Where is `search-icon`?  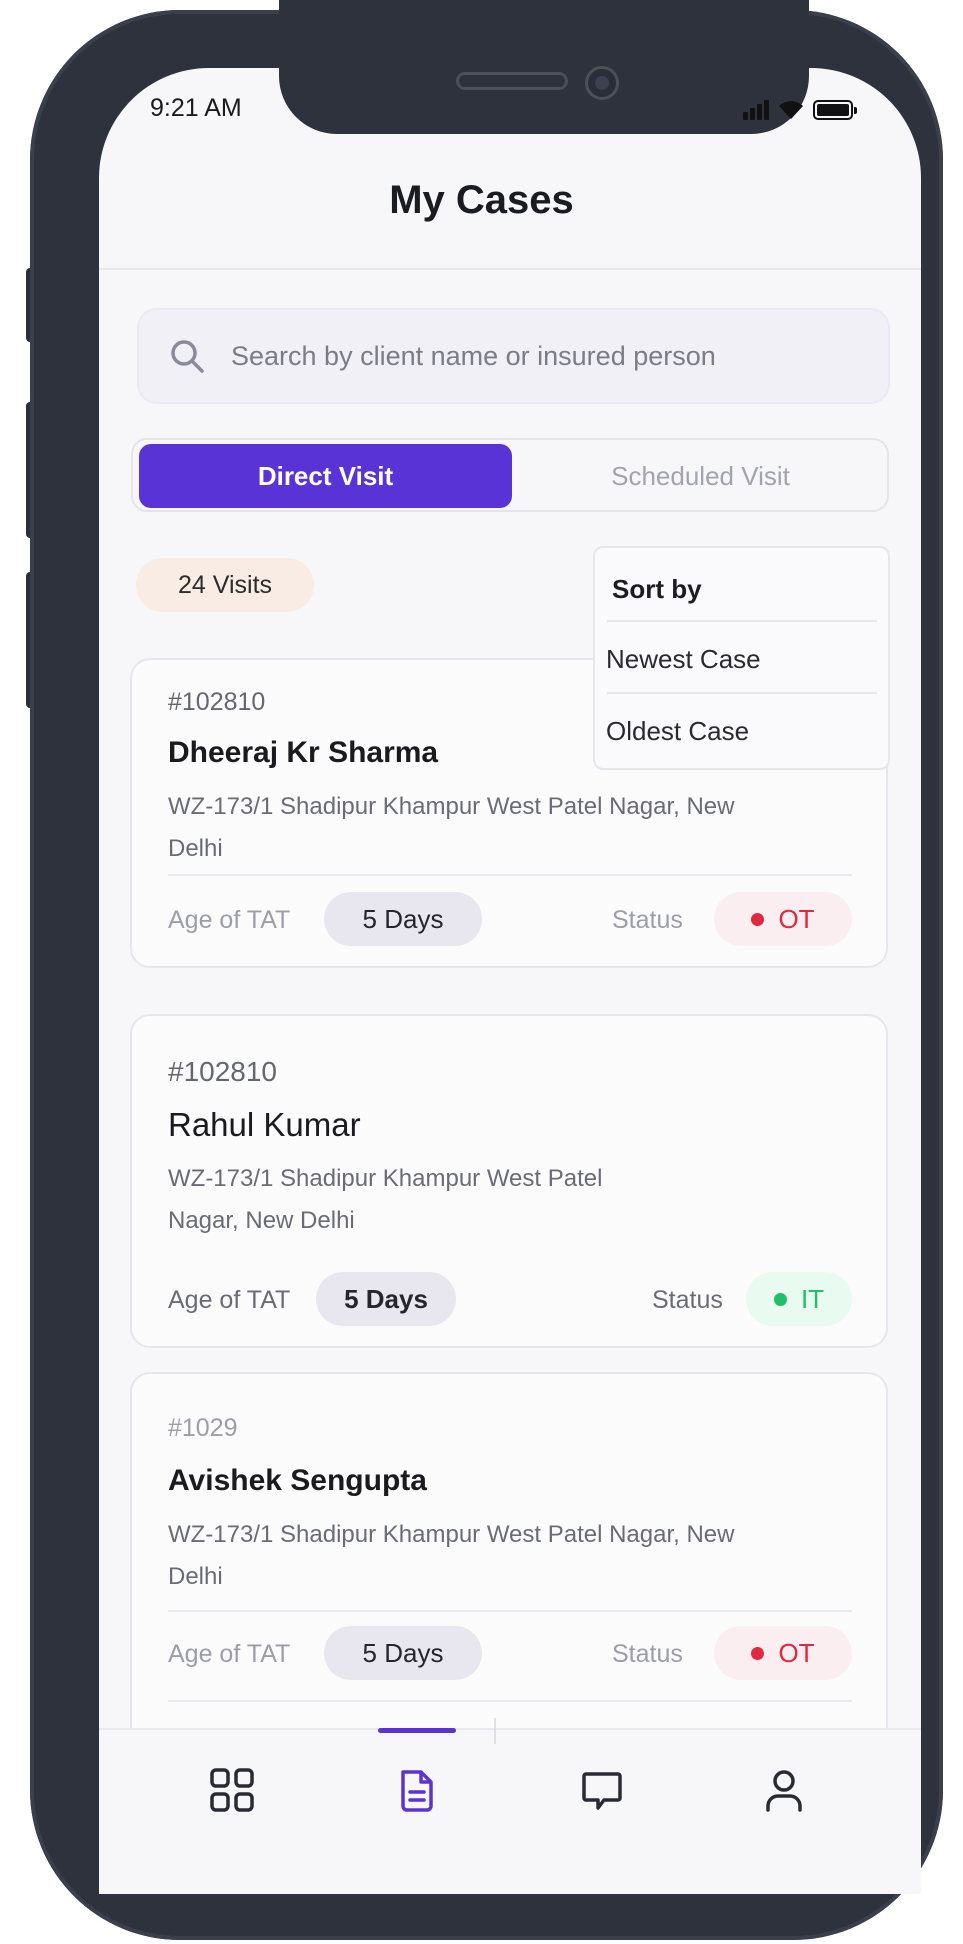 search-icon is located at coordinates (187, 356).